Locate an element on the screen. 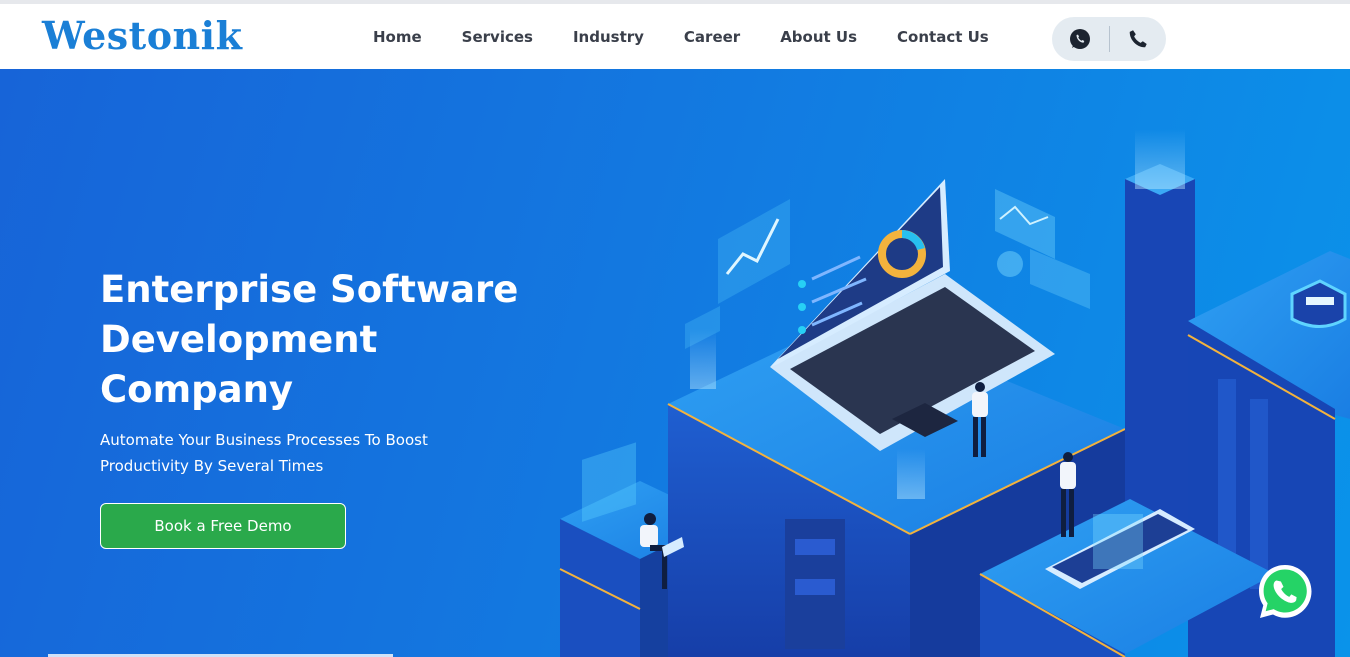  book-demo-button: Book a Free Demo is located at coordinates (223, 526).